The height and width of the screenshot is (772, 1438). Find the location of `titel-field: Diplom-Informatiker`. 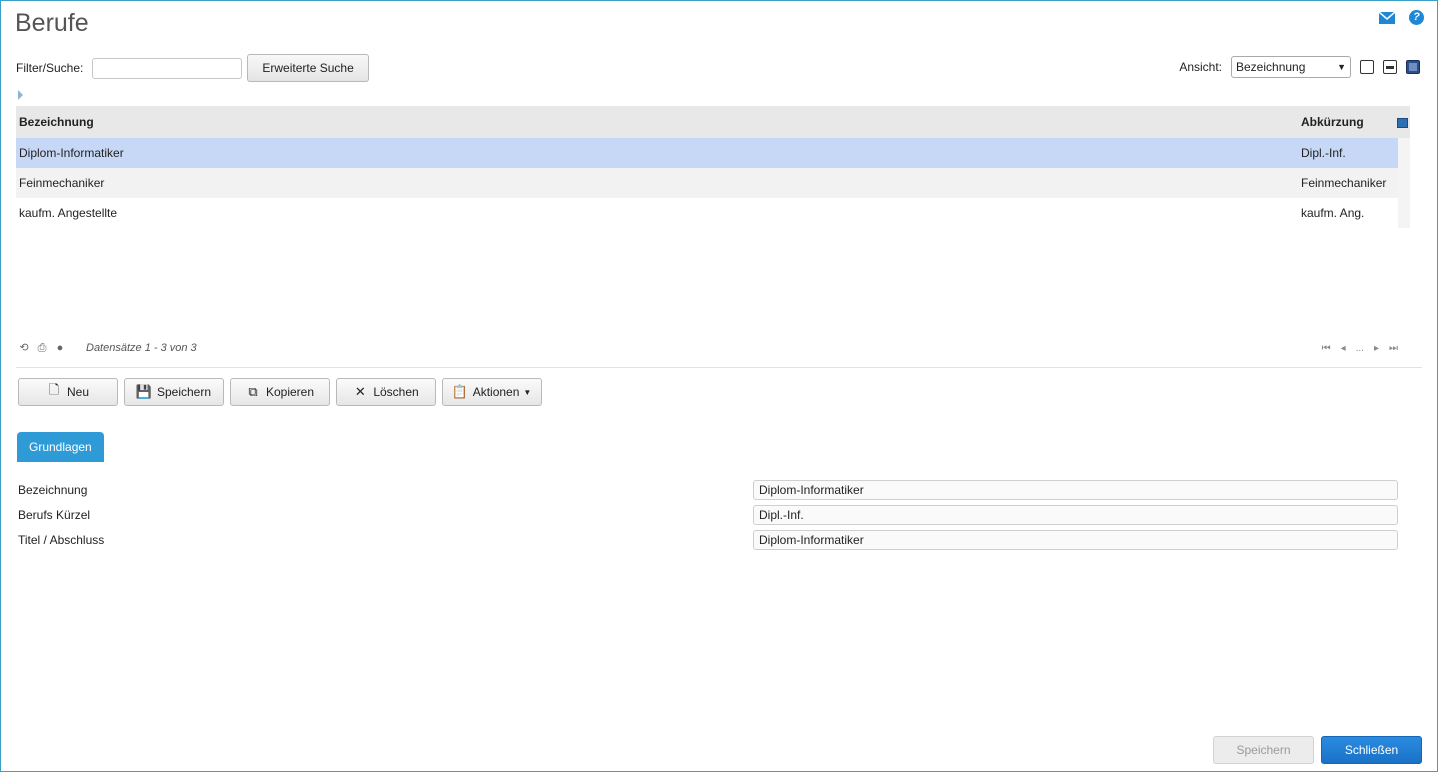

titel-field: Diplom-Informatiker is located at coordinates (1075, 539).